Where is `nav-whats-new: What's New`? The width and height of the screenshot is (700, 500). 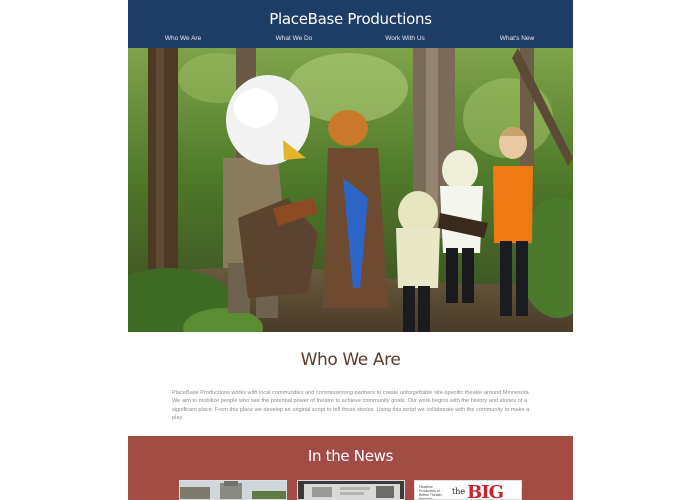
nav-whats-new: What's New is located at coordinates (517, 38).